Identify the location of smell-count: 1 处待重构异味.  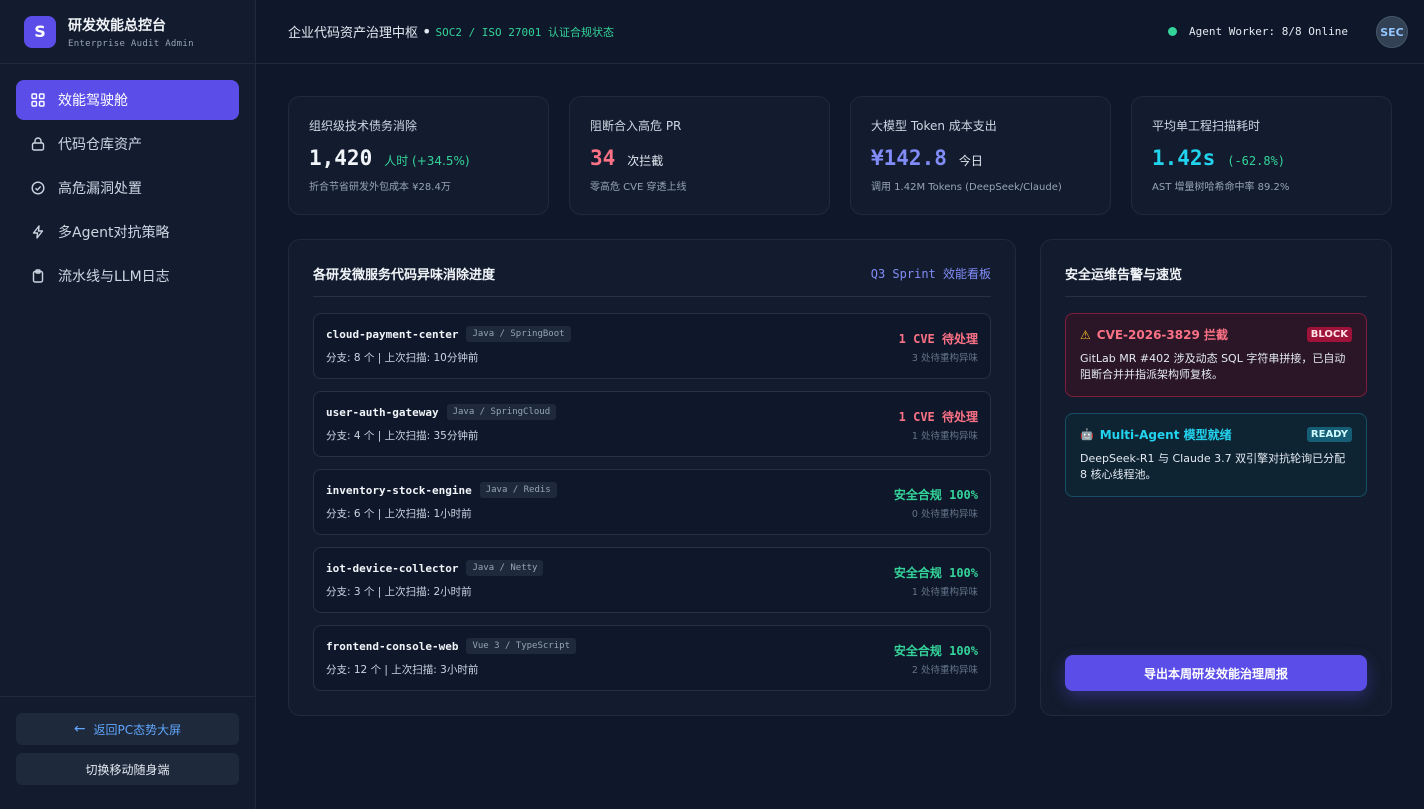
(944, 436).